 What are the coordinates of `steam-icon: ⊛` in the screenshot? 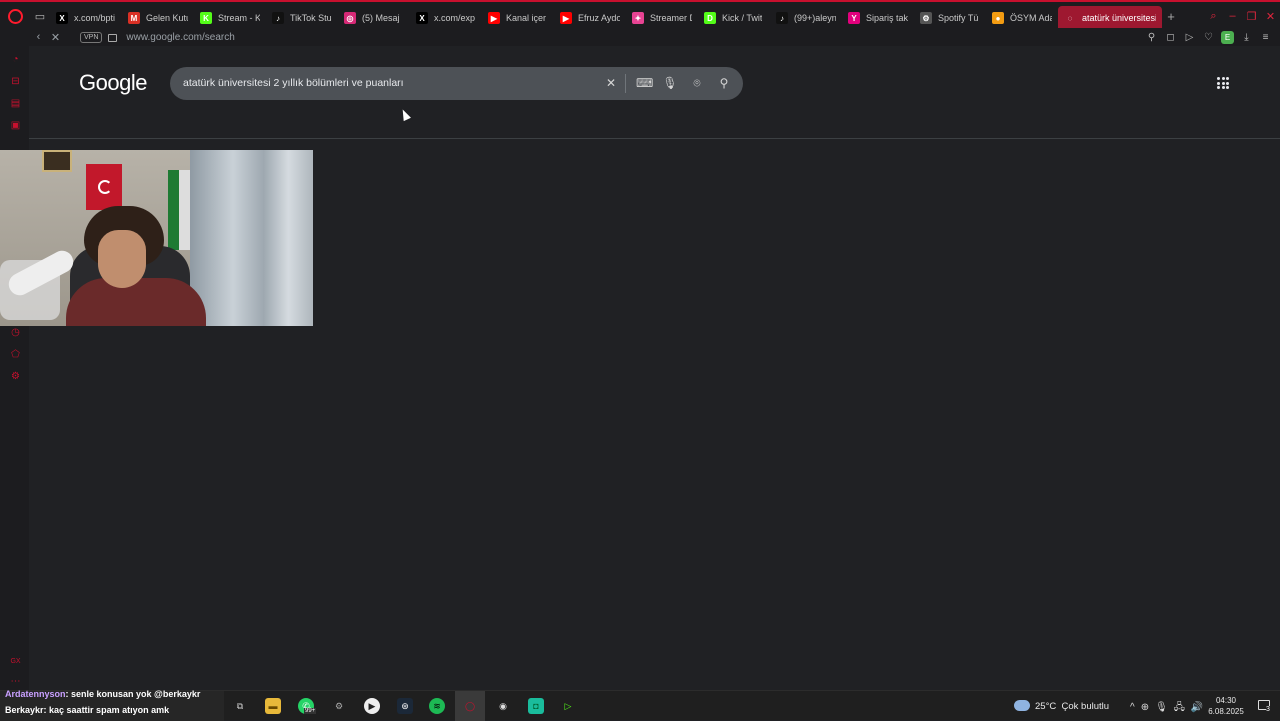 It's located at (405, 706).